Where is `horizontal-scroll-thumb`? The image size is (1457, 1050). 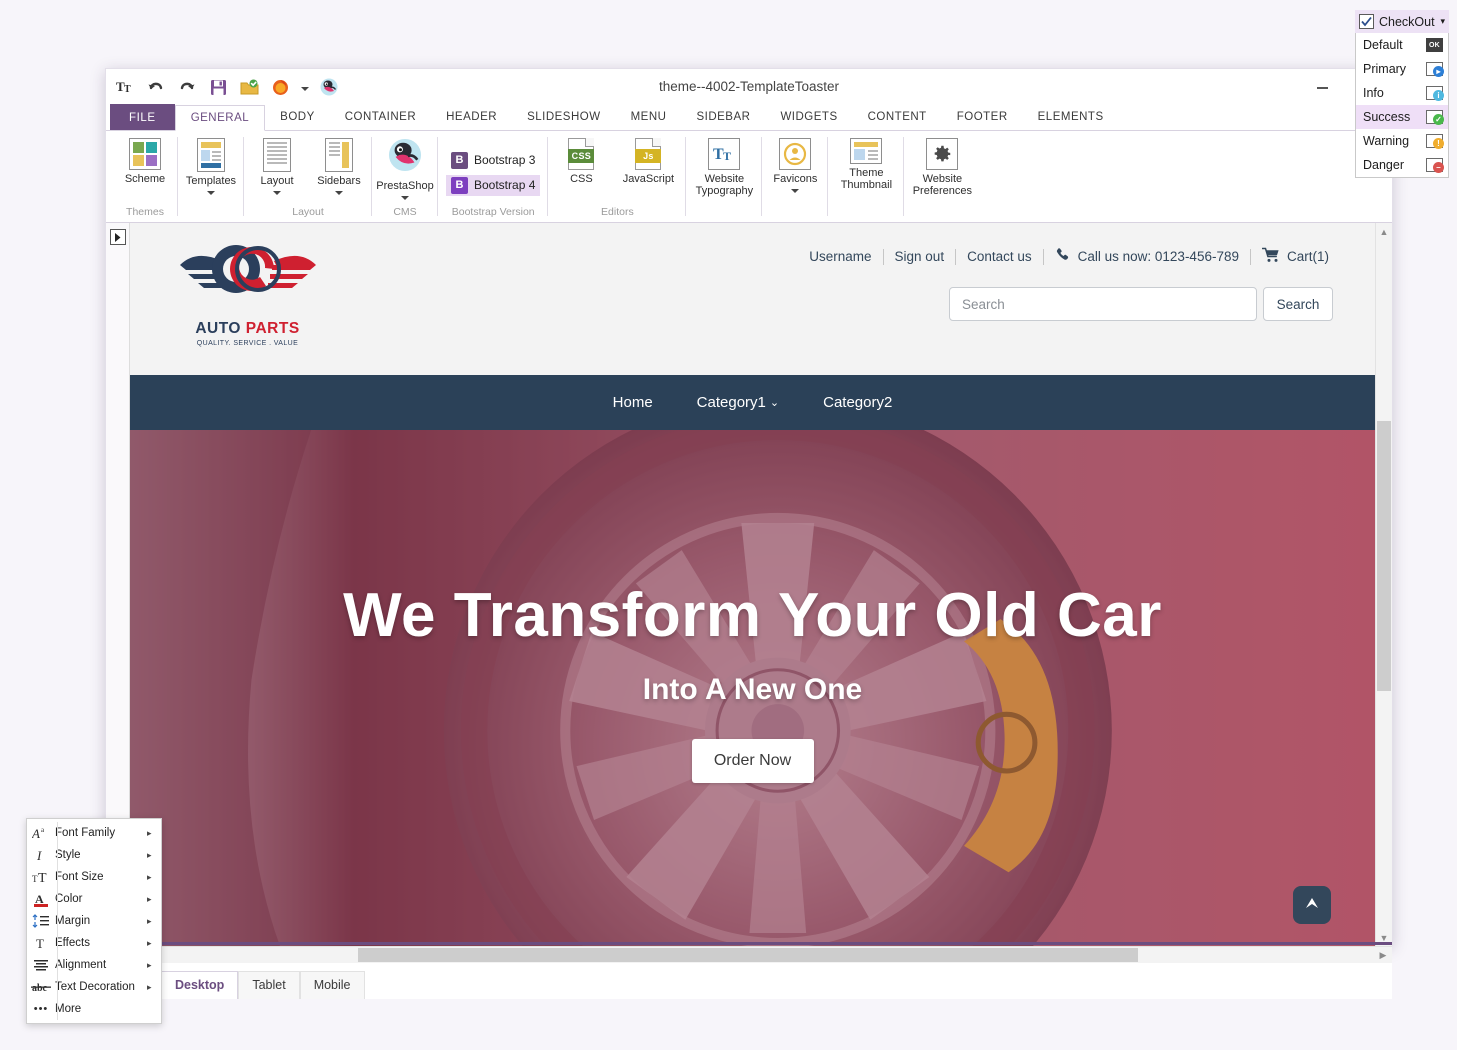 horizontal-scroll-thumb is located at coordinates (748, 955).